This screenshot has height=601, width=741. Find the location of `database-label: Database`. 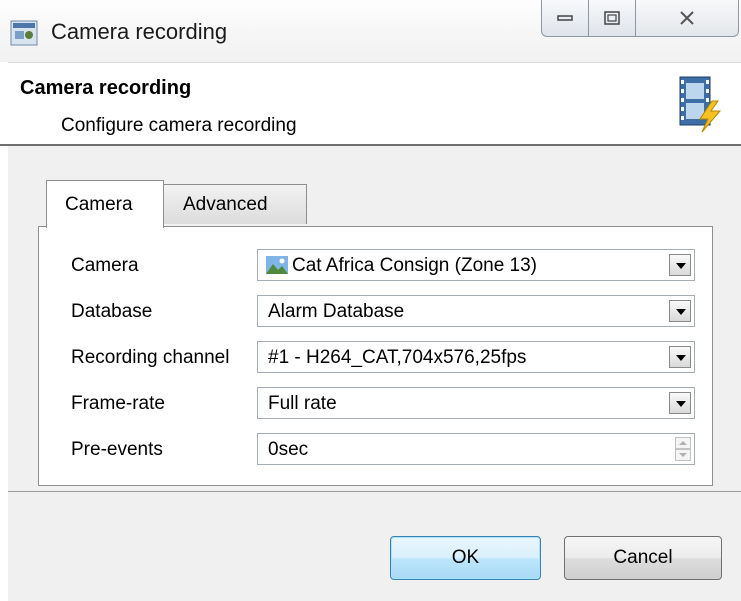

database-label: Database is located at coordinates (112, 311).